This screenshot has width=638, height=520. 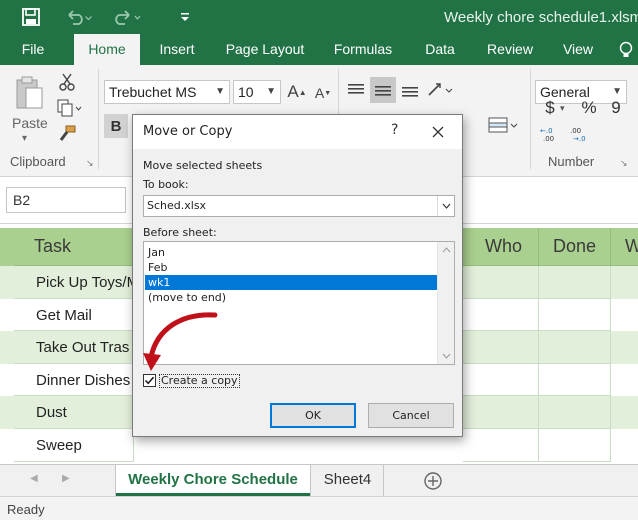 What do you see at coordinates (30, 123) in the screenshot?
I see `paste-button-label: Paste` at bounding box center [30, 123].